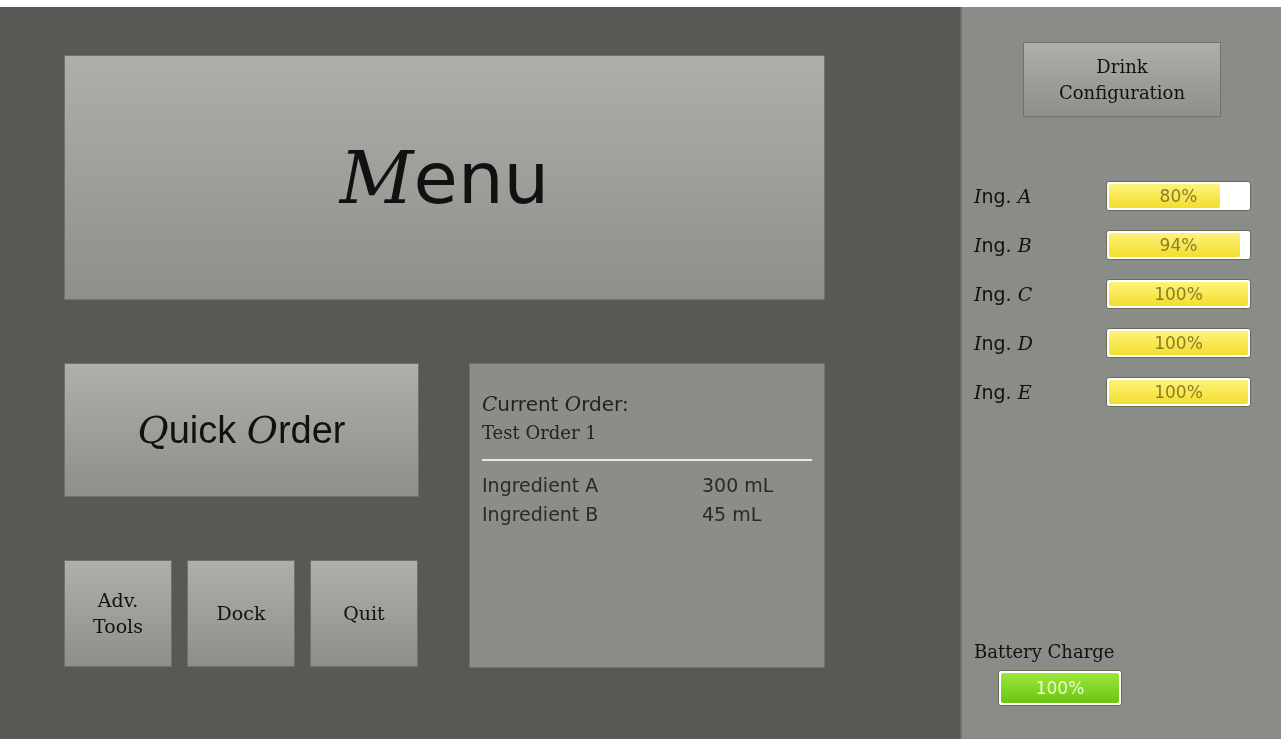 The width and height of the screenshot is (1281, 739). What do you see at coordinates (1045, 651) in the screenshot?
I see `battery-label: Battery Charge` at bounding box center [1045, 651].